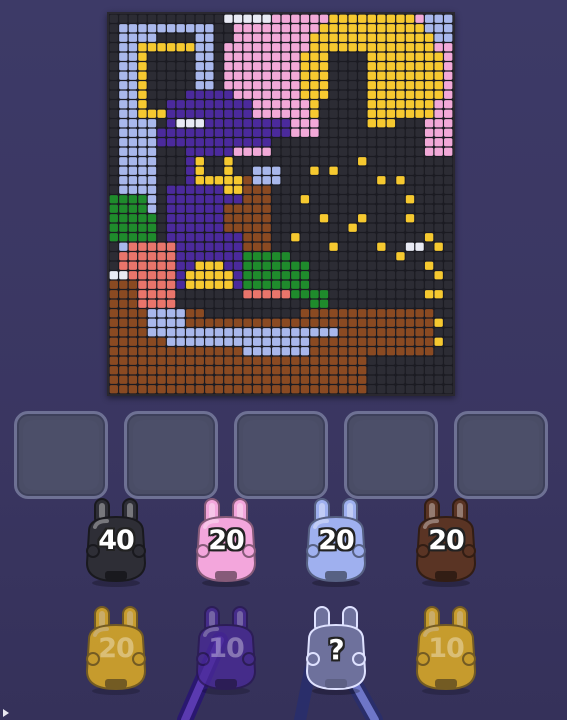 This screenshot has width=567, height=720. I want to click on shooter-count: 40, so click(116, 540).